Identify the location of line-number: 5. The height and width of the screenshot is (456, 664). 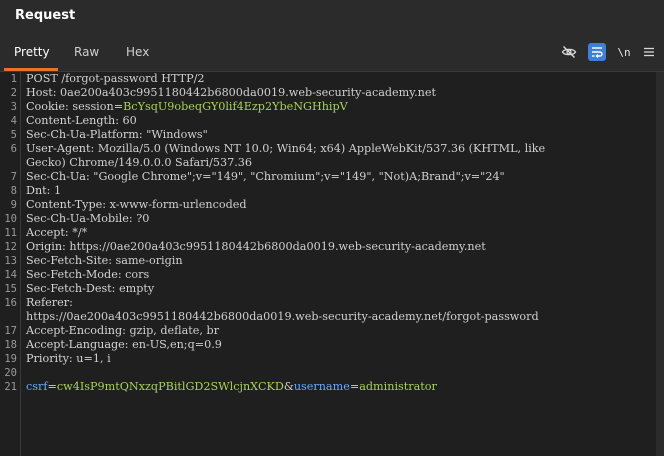
(13, 135).